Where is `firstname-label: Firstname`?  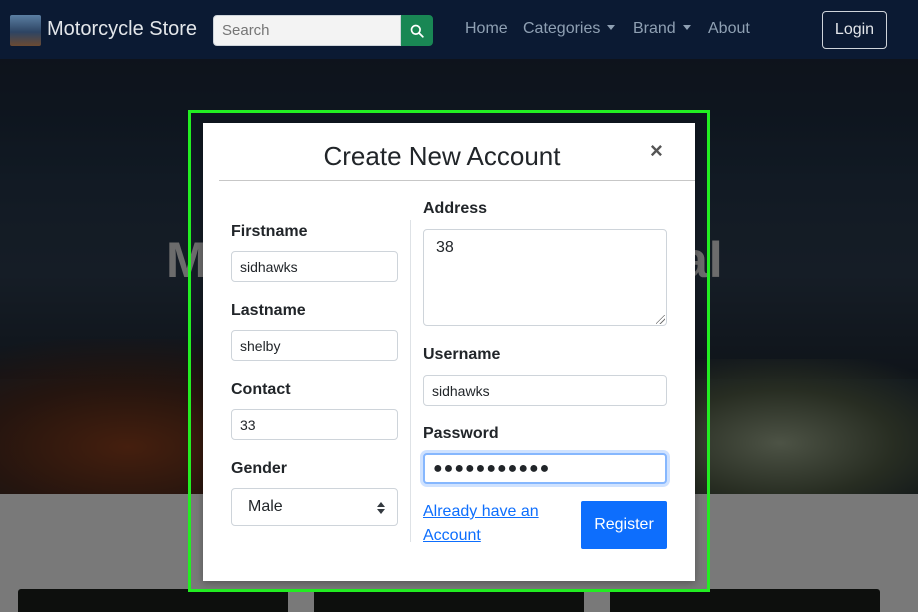
firstname-label: Firstname is located at coordinates (269, 231).